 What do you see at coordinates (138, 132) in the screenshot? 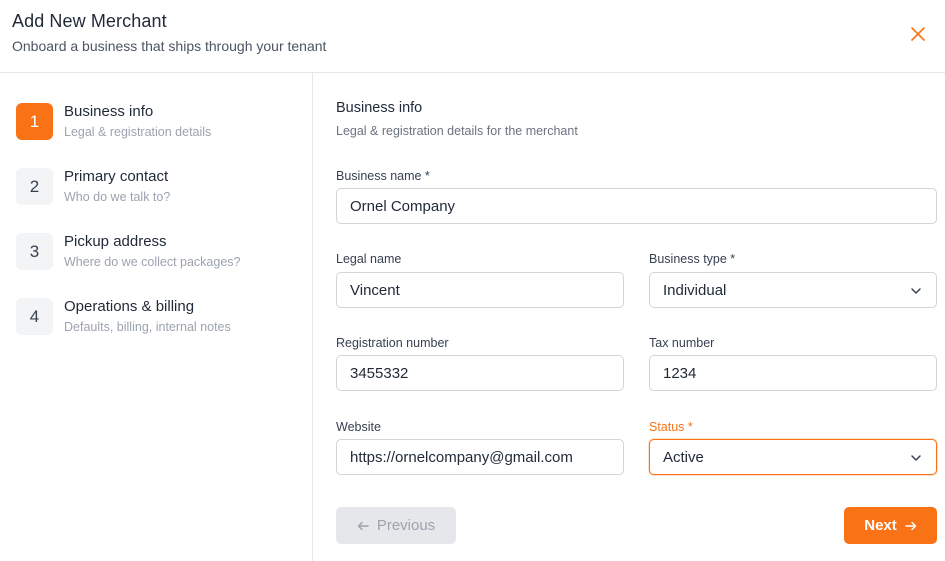
I see `step-description: Legal & registration details` at bounding box center [138, 132].